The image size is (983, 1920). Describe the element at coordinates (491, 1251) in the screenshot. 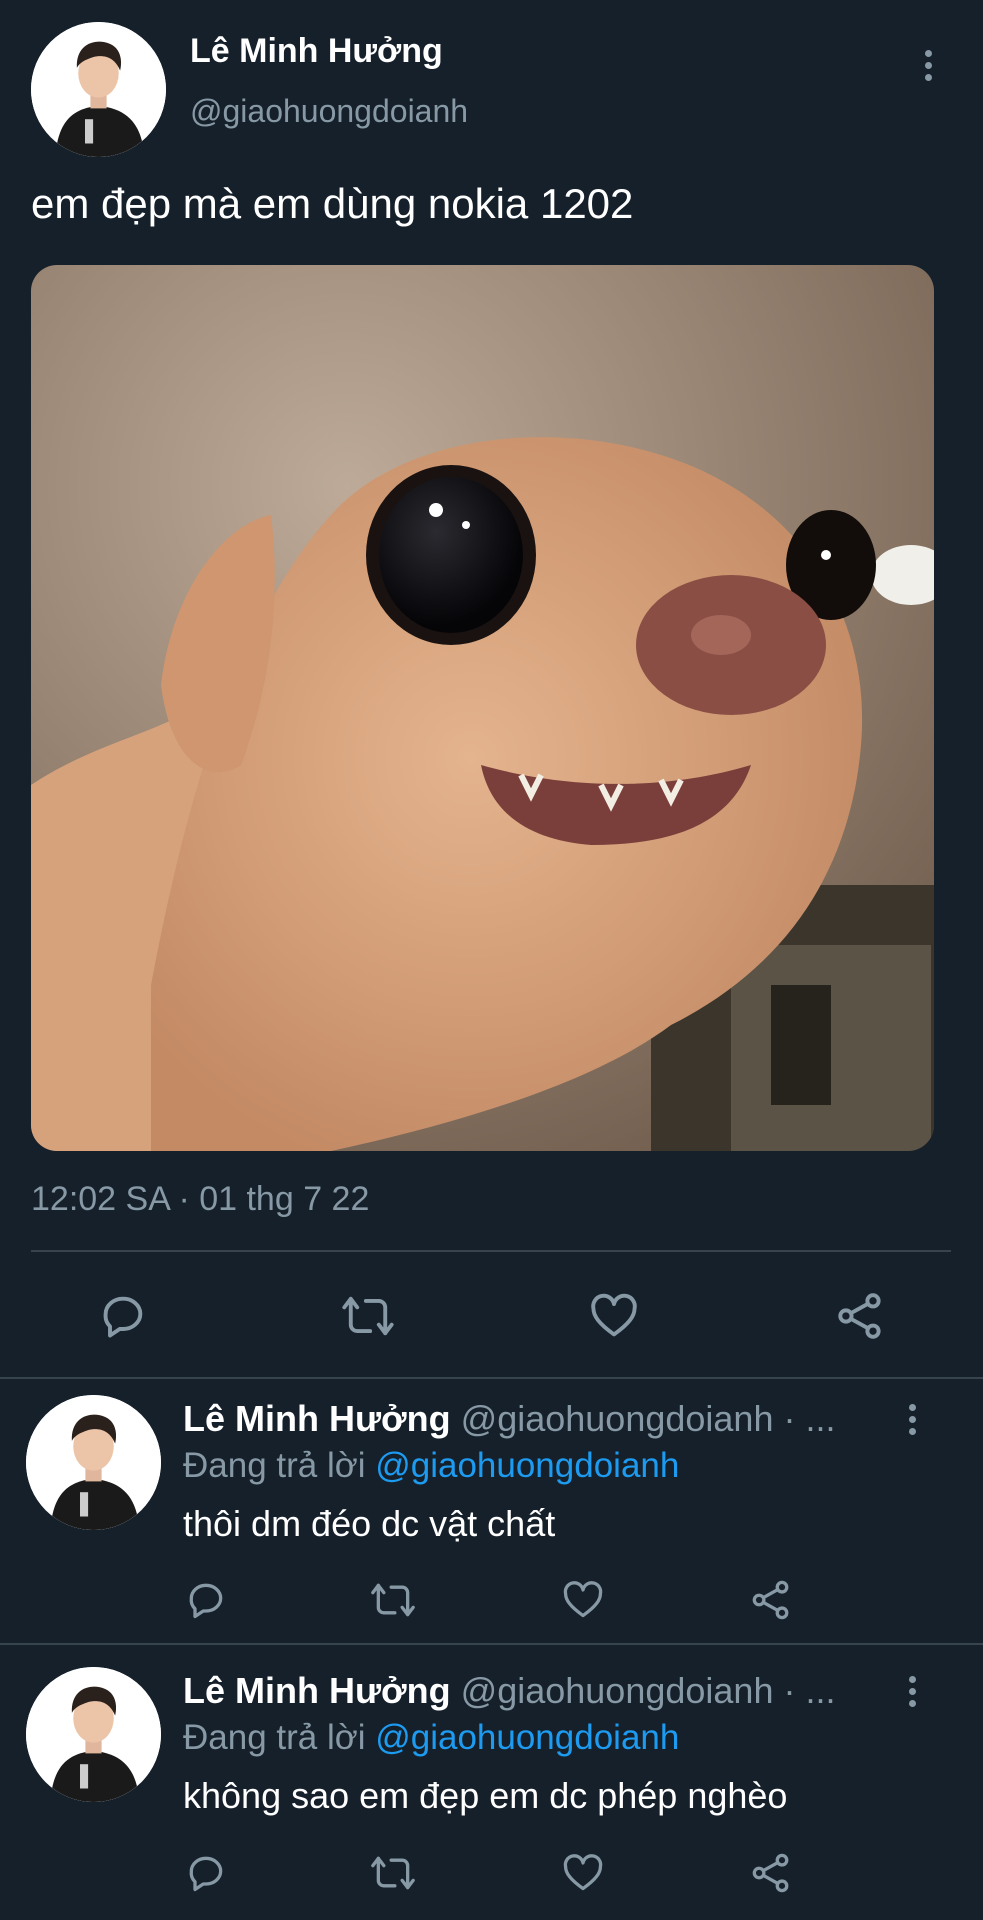

I see `timestamp-divider` at that location.